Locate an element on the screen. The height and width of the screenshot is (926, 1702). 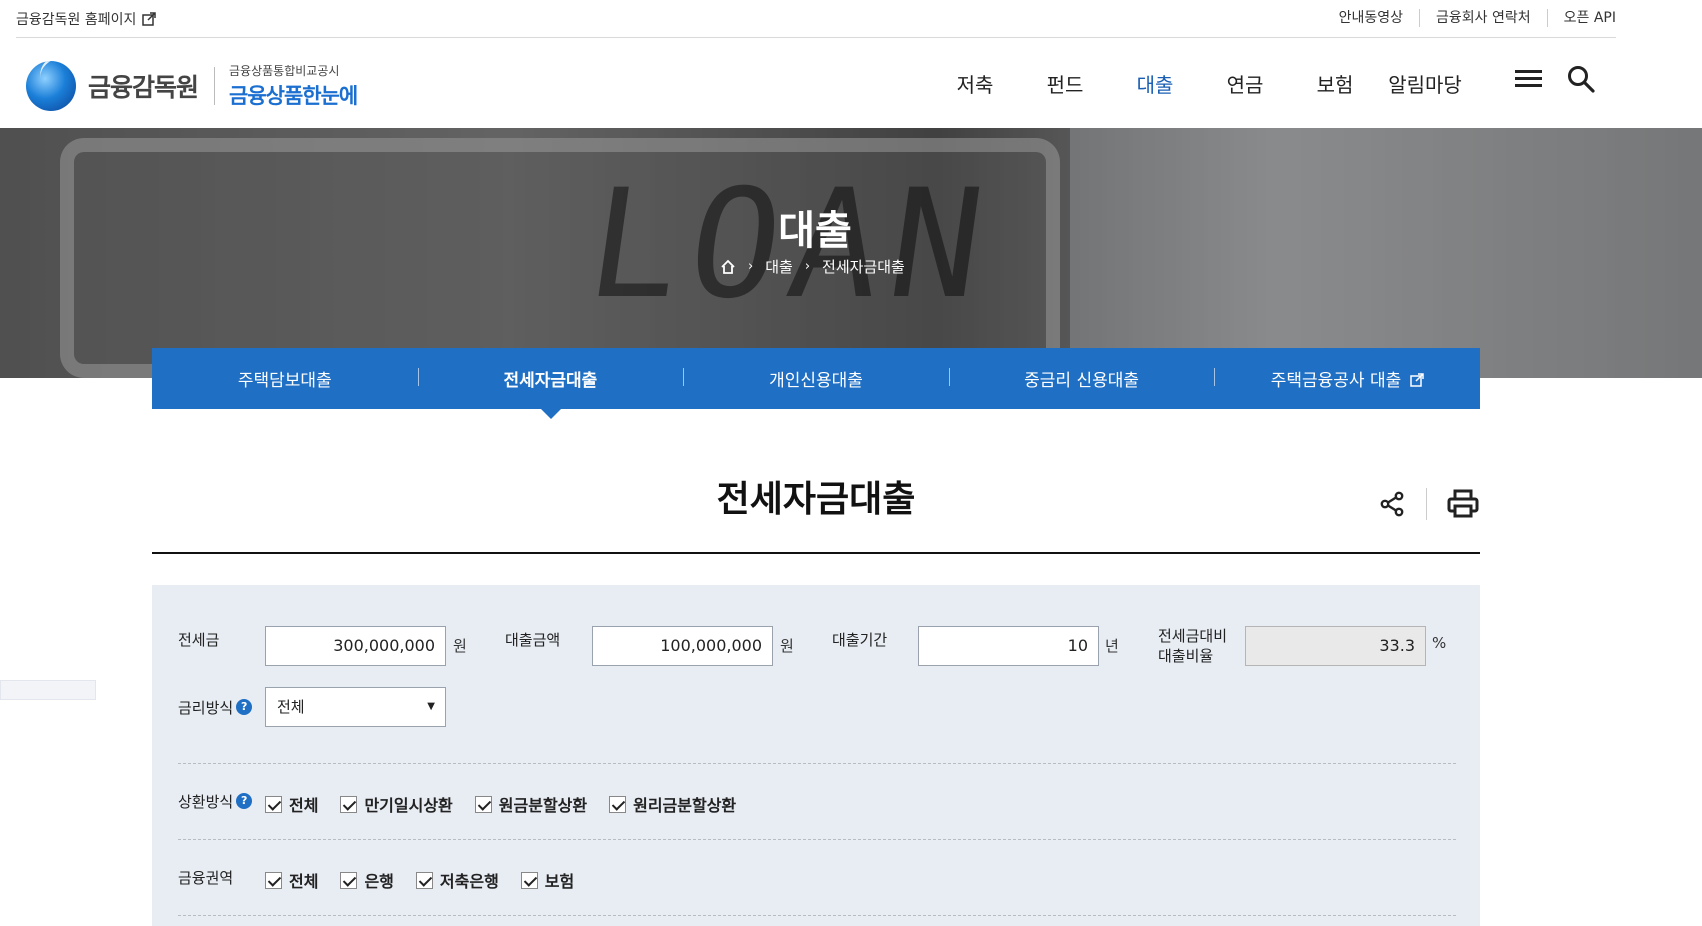
tab-personal-credit: 개인신용대출 is located at coordinates (816, 378).